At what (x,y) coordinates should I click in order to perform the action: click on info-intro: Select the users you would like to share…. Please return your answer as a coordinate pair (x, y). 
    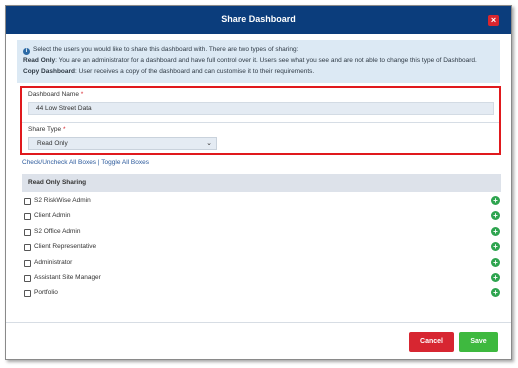
    Looking at the image, I should click on (166, 49).